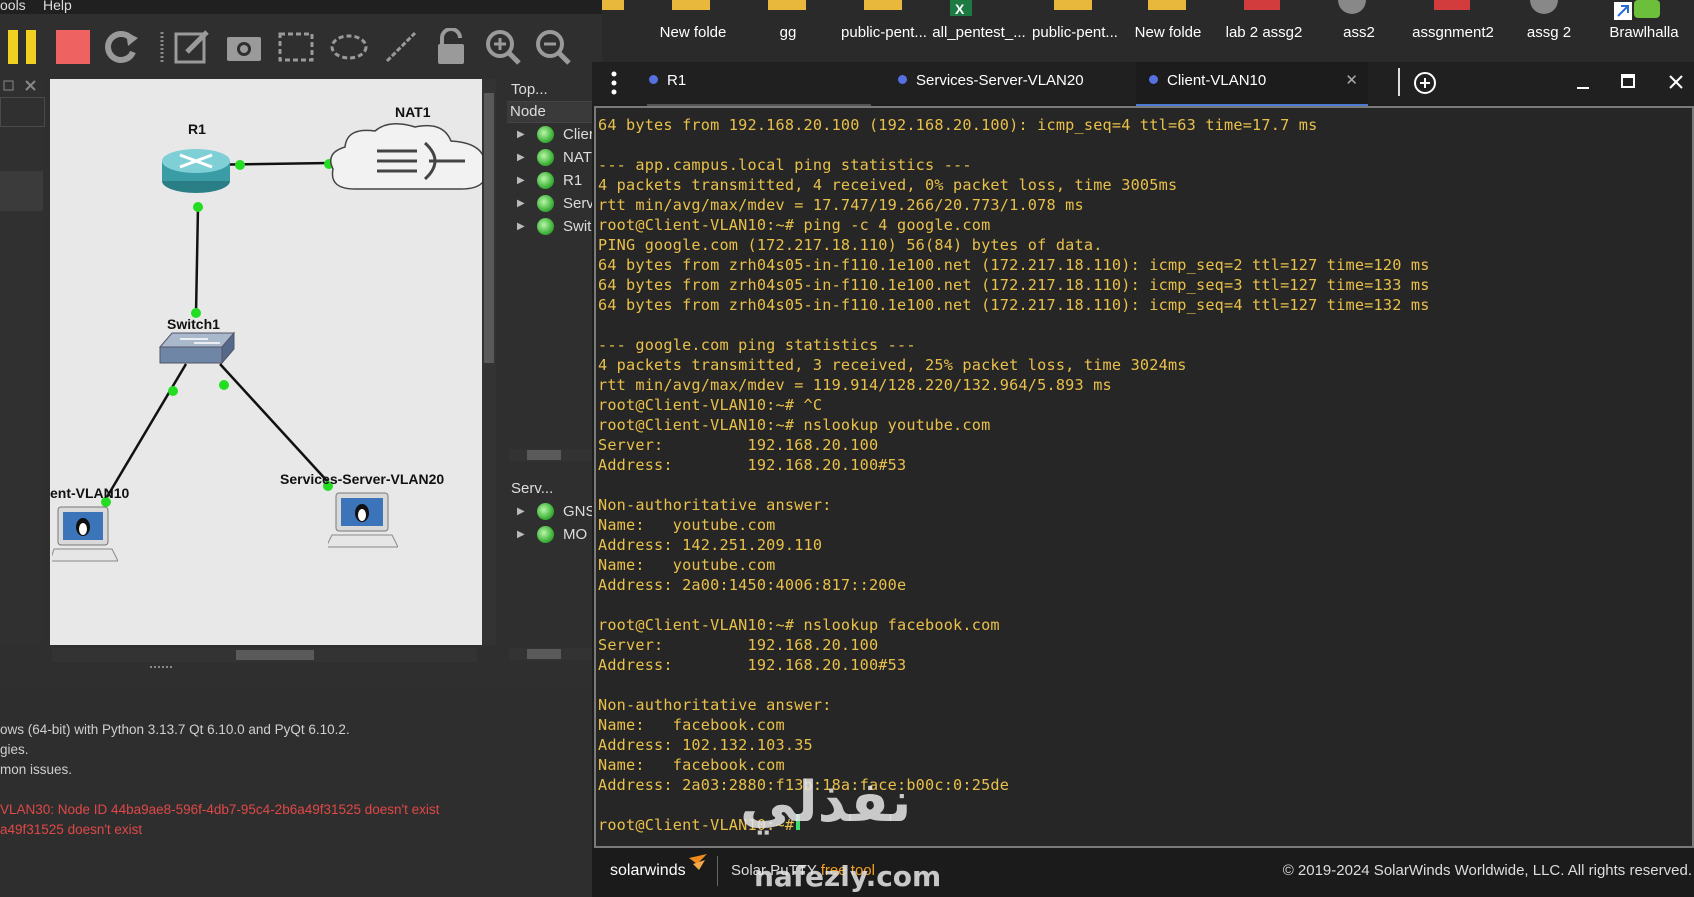 This screenshot has height=897, width=1694. Describe the element at coordinates (489, 362) in the screenshot. I see `canvas-vertical-scrollbar` at that location.